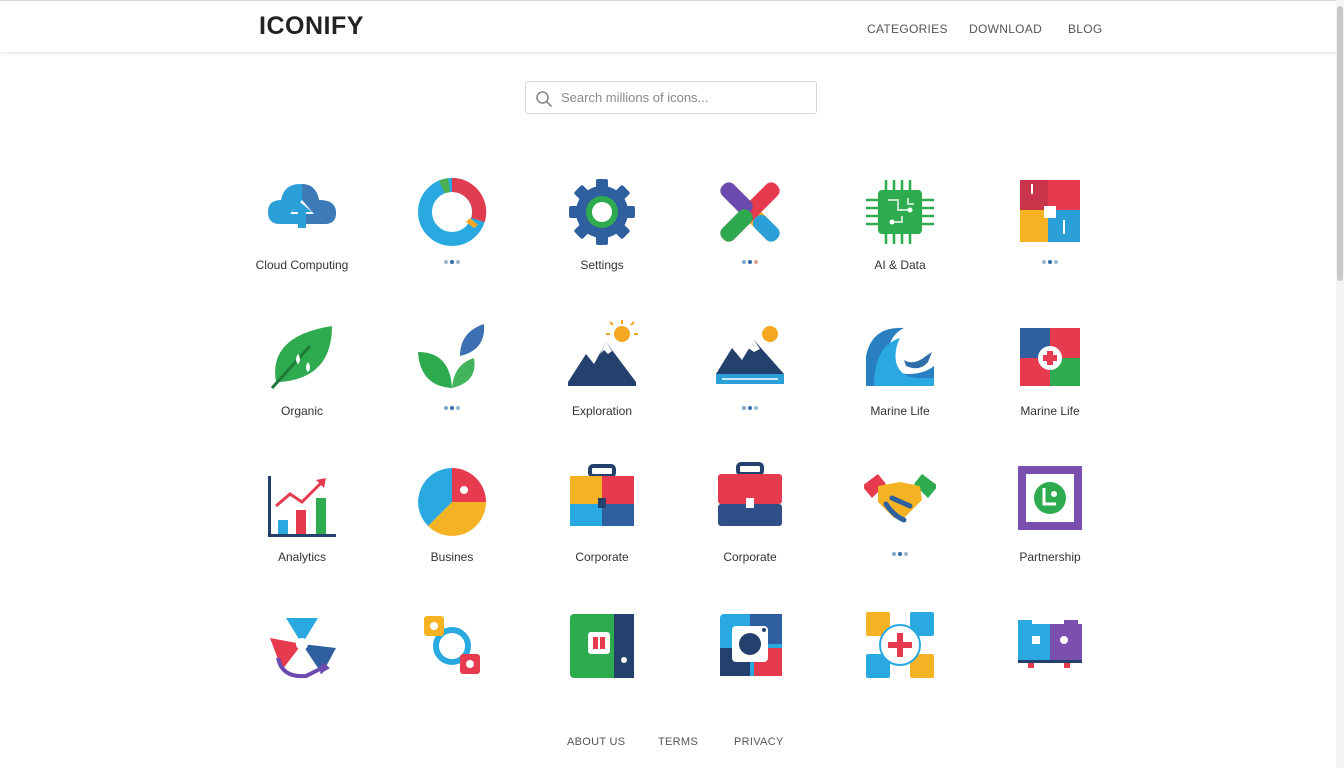 This screenshot has width=1344, height=768. I want to click on icon-tile: Exploration, so click(602, 366).